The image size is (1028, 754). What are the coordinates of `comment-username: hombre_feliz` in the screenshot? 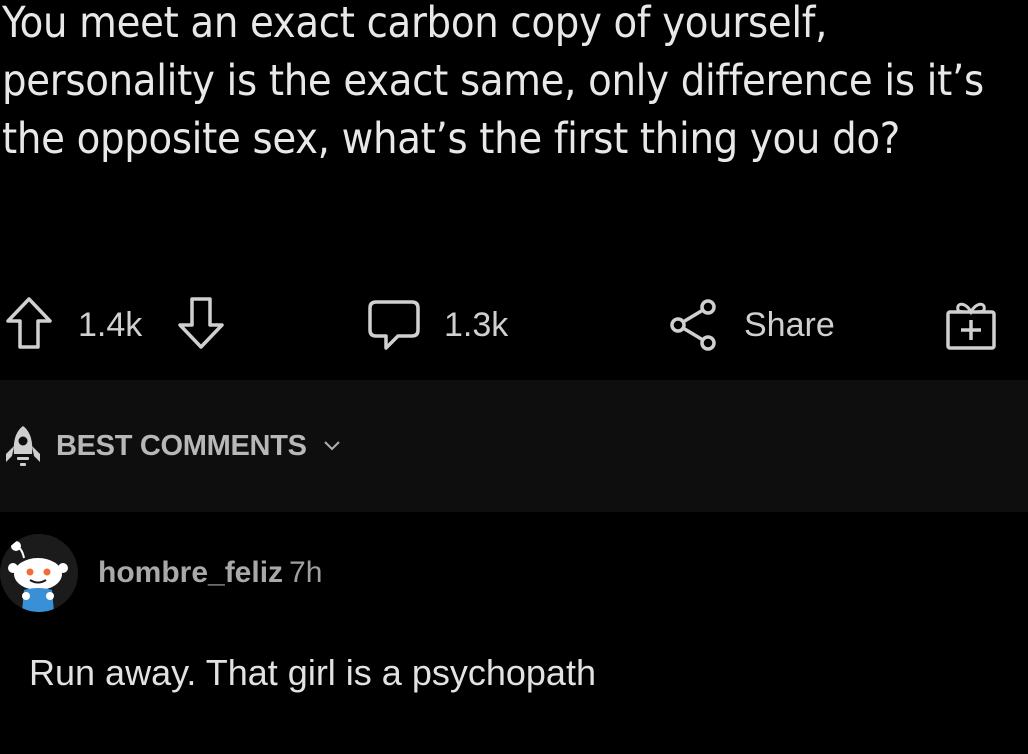 It's located at (190, 572).